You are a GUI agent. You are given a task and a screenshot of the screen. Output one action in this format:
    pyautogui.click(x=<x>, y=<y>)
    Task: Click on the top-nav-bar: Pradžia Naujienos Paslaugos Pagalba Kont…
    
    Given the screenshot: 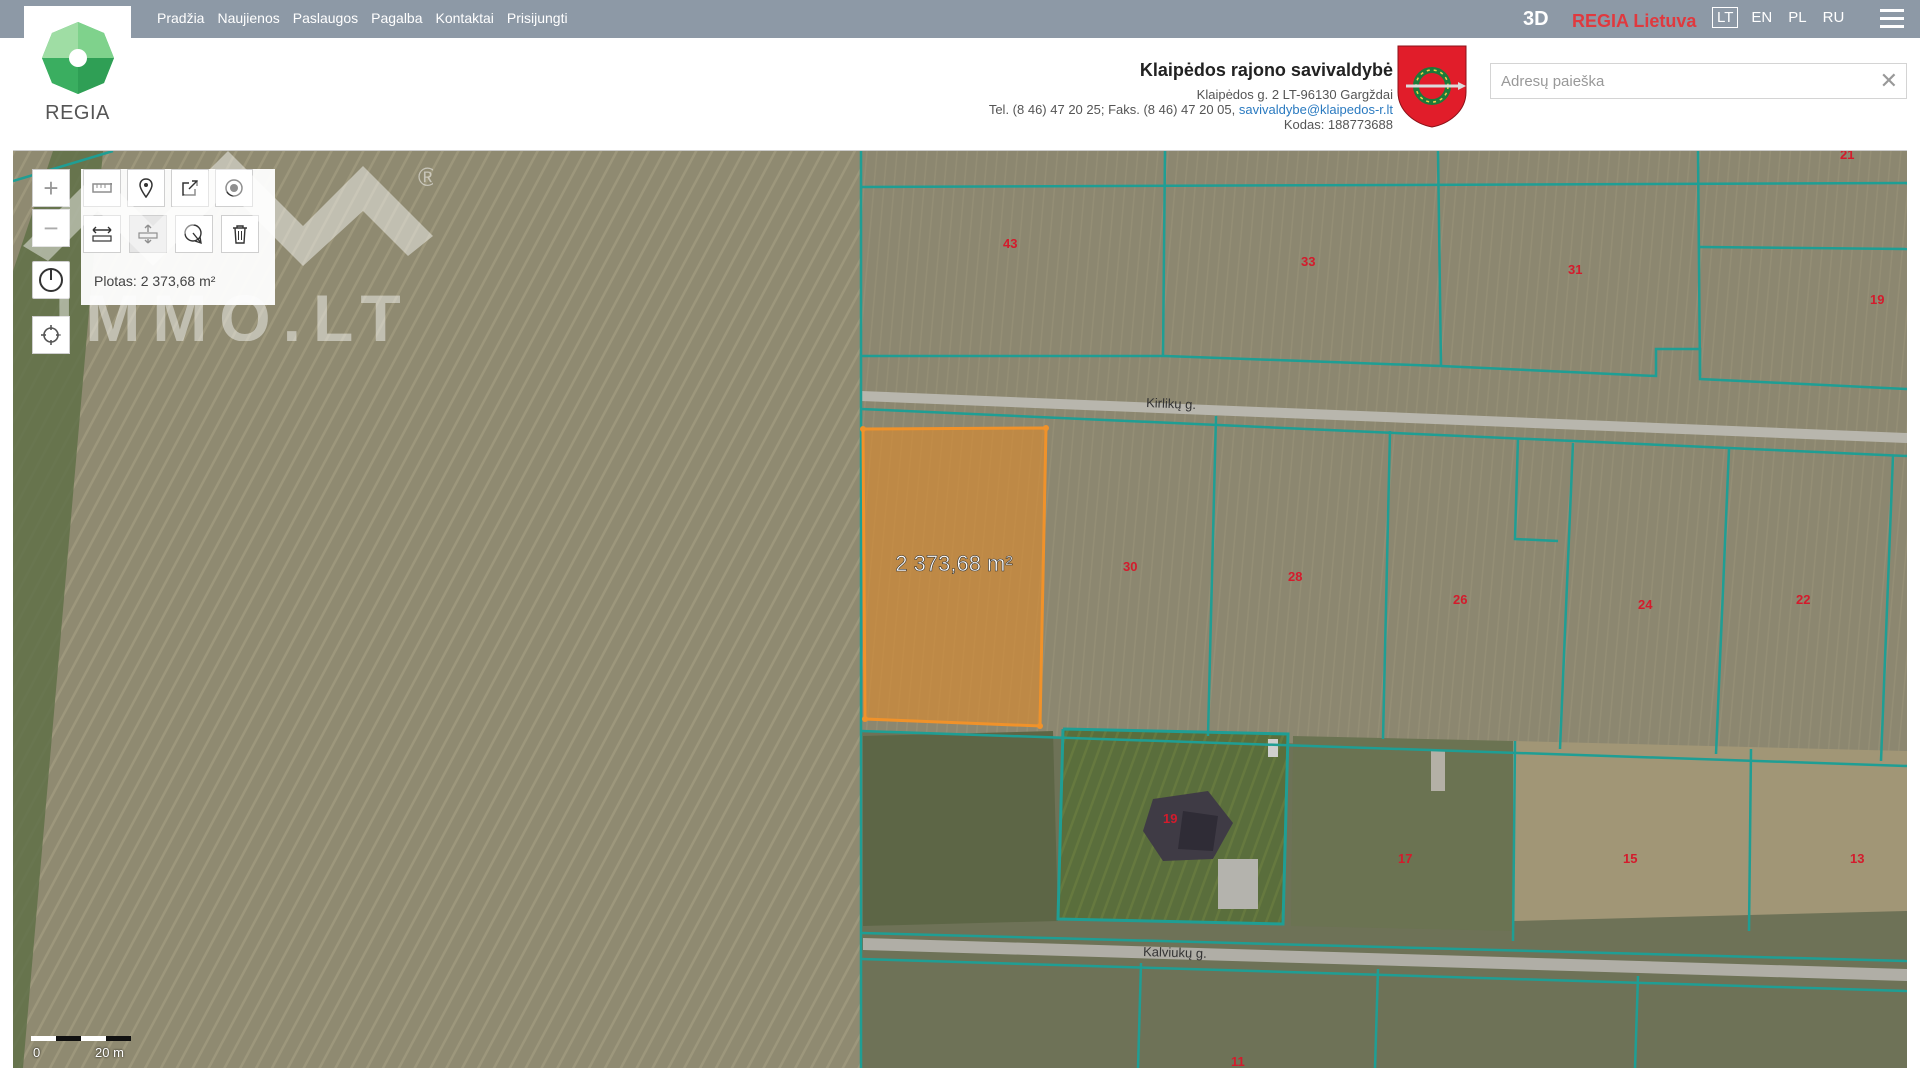 What is the action you would take?
    pyautogui.click(x=960, y=19)
    